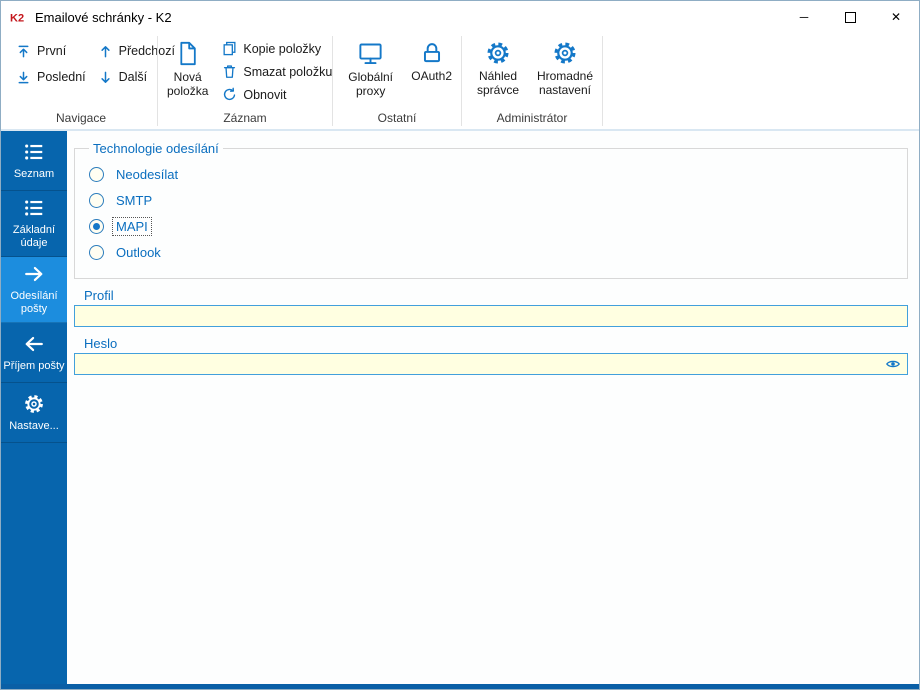  I want to click on button-label: Smazat položku, so click(288, 71).